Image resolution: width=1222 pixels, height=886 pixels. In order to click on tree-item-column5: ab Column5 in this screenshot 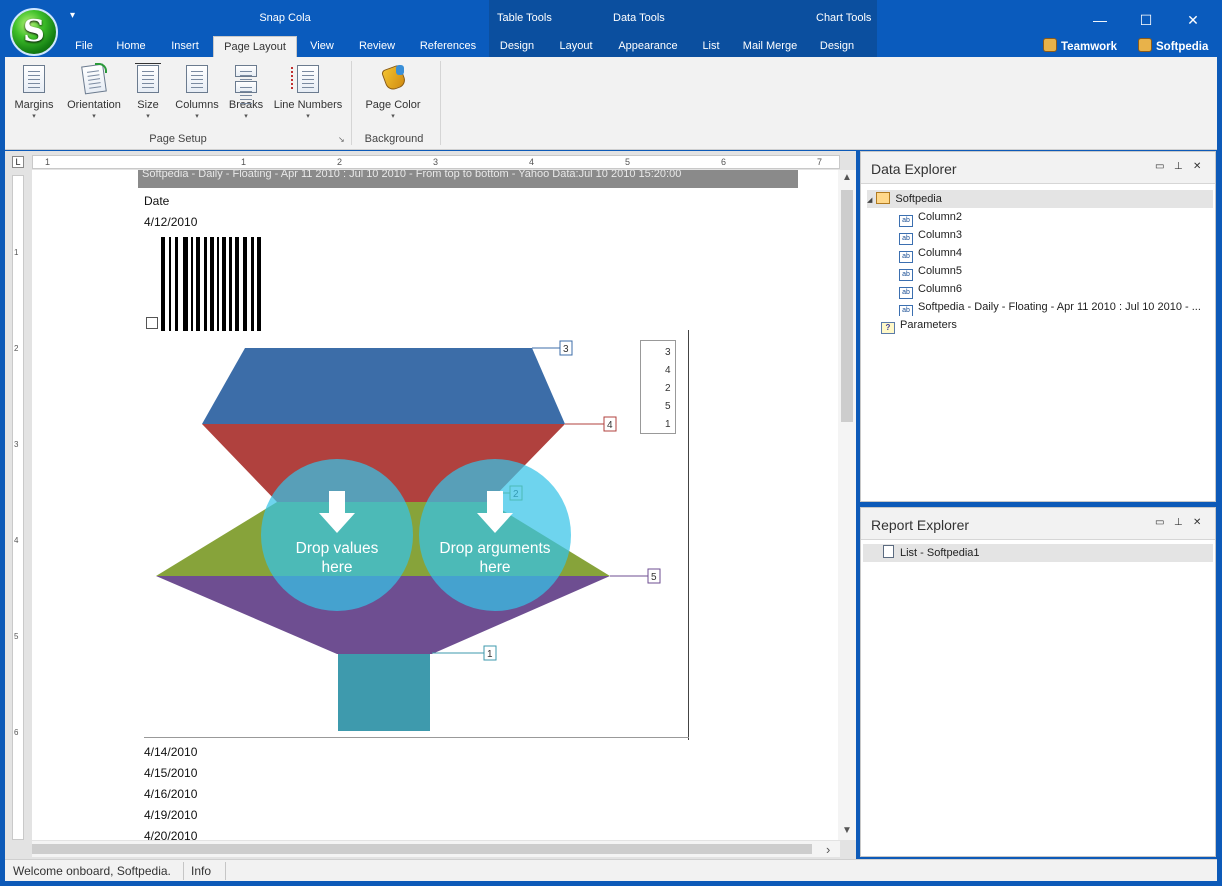, I will do `click(930, 271)`.